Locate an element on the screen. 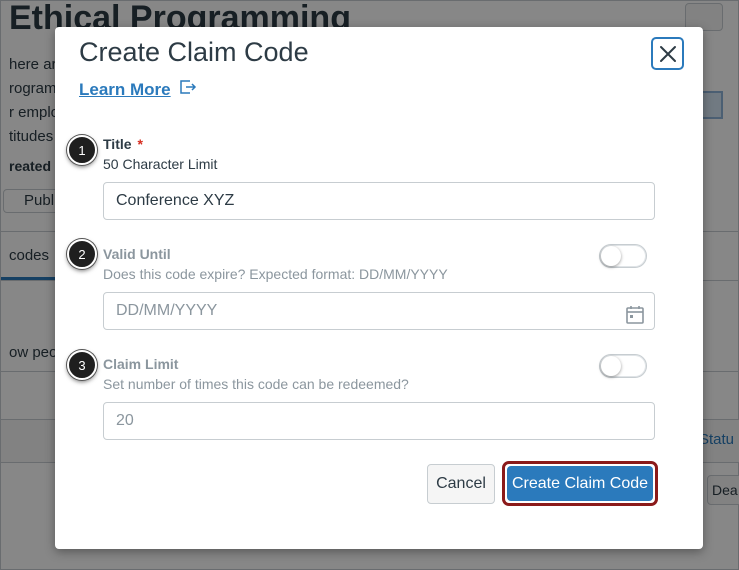 The width and height of the screenshot is (739, 570). create-claim-code-button: Create Claim Code is located at coordinates (580, 483).